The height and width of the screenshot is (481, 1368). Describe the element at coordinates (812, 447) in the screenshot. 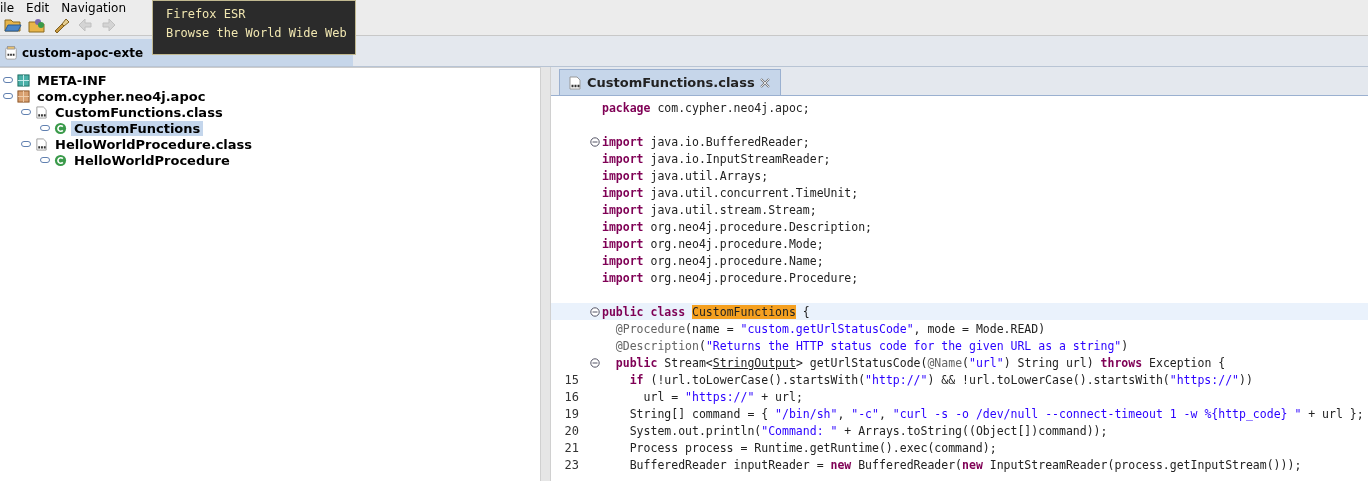

I see `code-line: Process process = Runtime.getRuntime().exec(command);` at that location.